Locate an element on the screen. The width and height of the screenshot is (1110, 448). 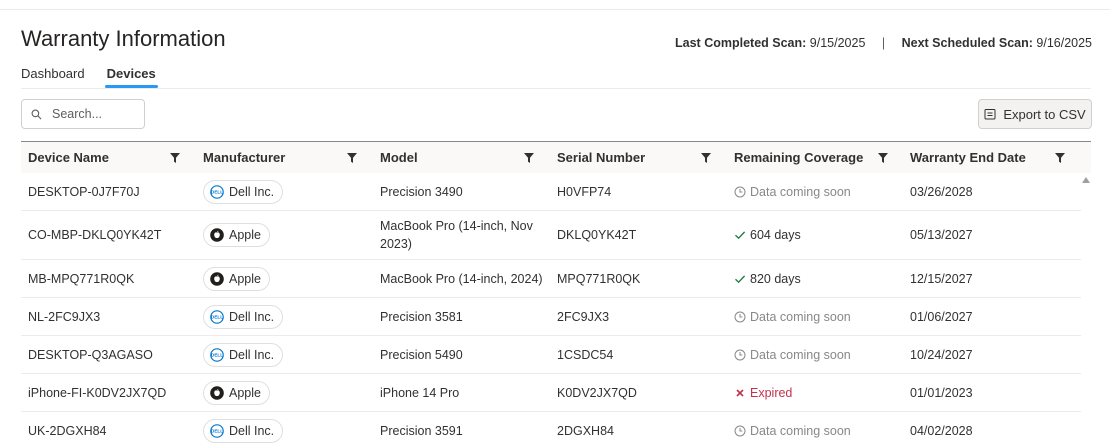
device-name: NL-2FC9JX3 is located at coordinates (64, 316).